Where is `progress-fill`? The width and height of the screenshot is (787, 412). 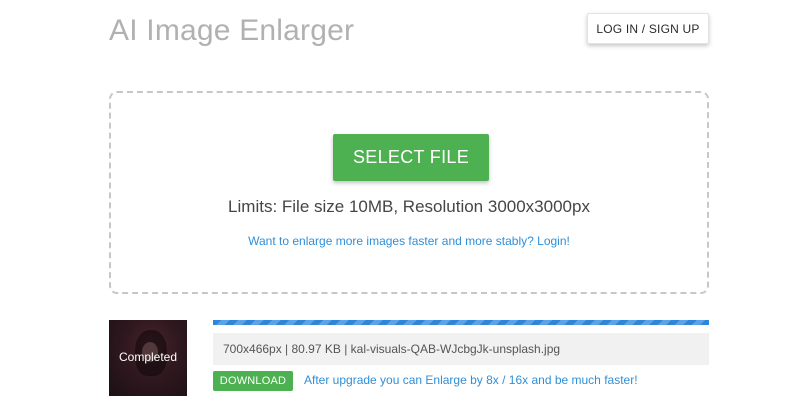
progress-fill is located at coordinates (461, 322).